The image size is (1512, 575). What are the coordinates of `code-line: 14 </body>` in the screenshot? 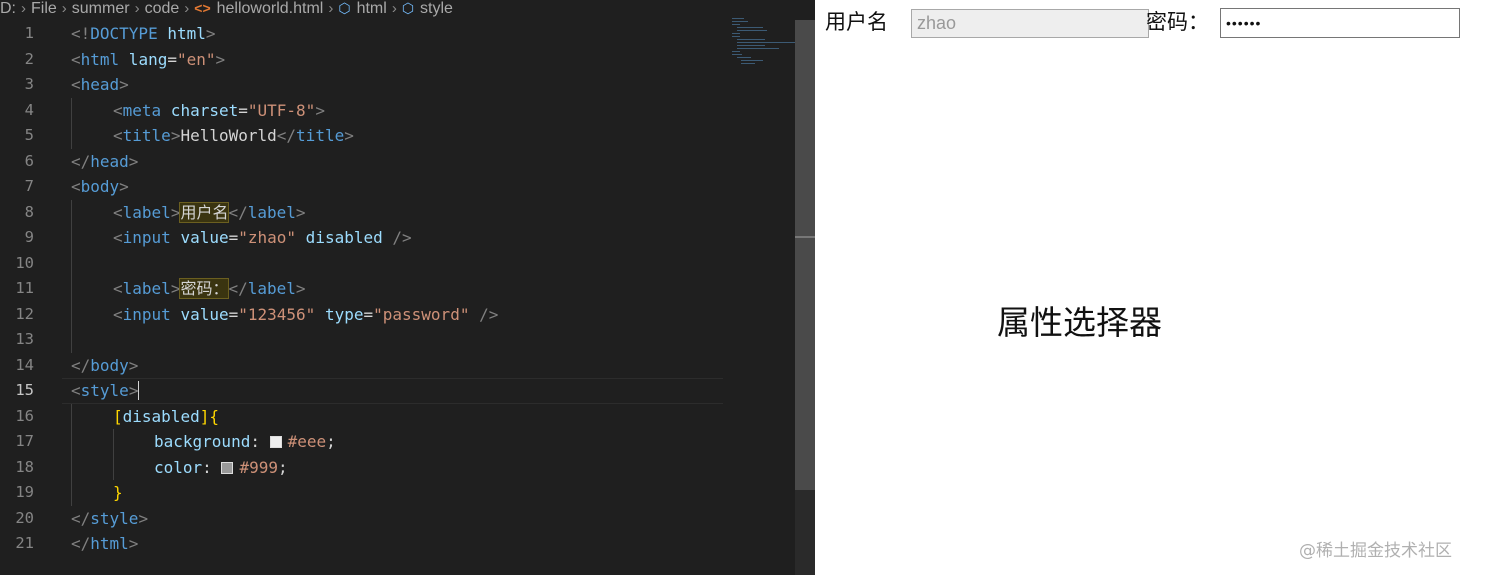 It's located at (397, 366).